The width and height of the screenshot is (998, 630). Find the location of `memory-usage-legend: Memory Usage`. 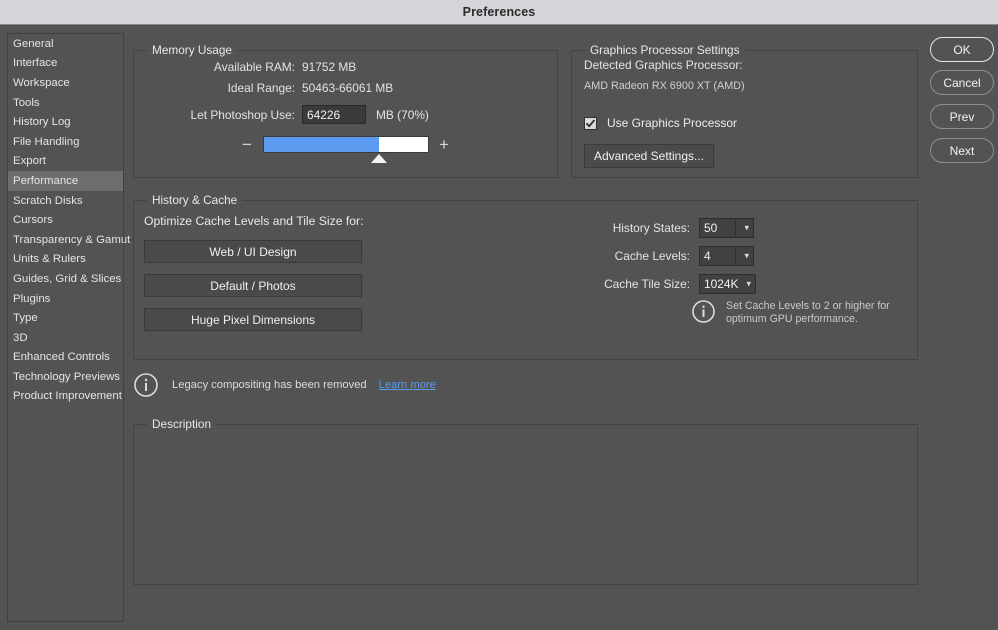

memory-usage-legend: Memory Usage is located at coordinates (192, 50).